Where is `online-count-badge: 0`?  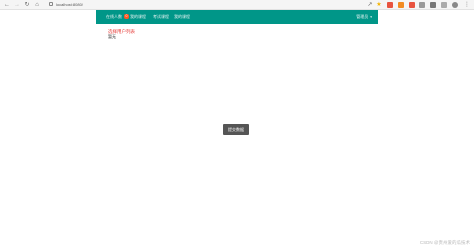
online-count-badge: 0 is located at coordinates (126, 16).